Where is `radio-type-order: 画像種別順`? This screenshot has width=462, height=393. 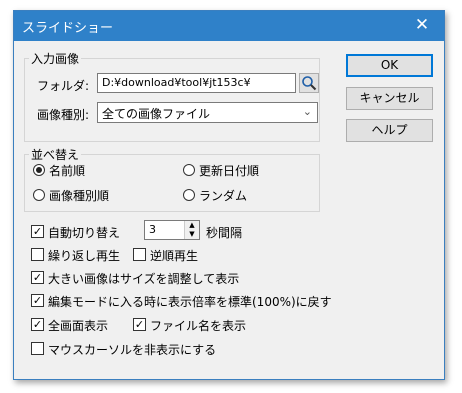
radio-type-order: 画像種別順 is located at coordinates (93, 195).